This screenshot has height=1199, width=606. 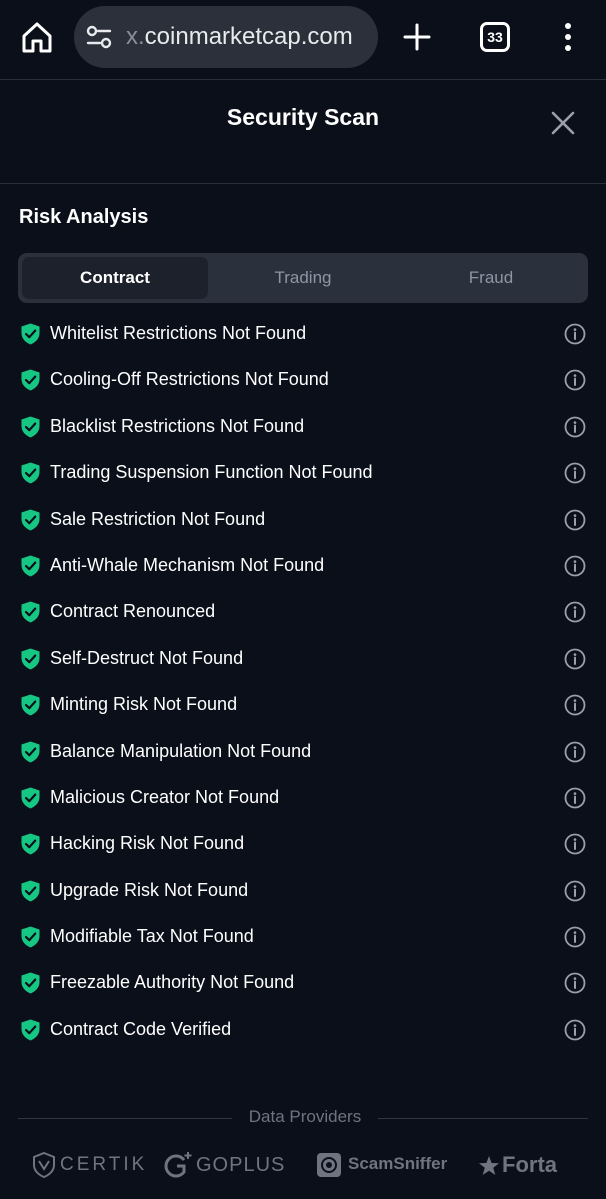 I want to click on divider-right, so click(x=483, y=1118).